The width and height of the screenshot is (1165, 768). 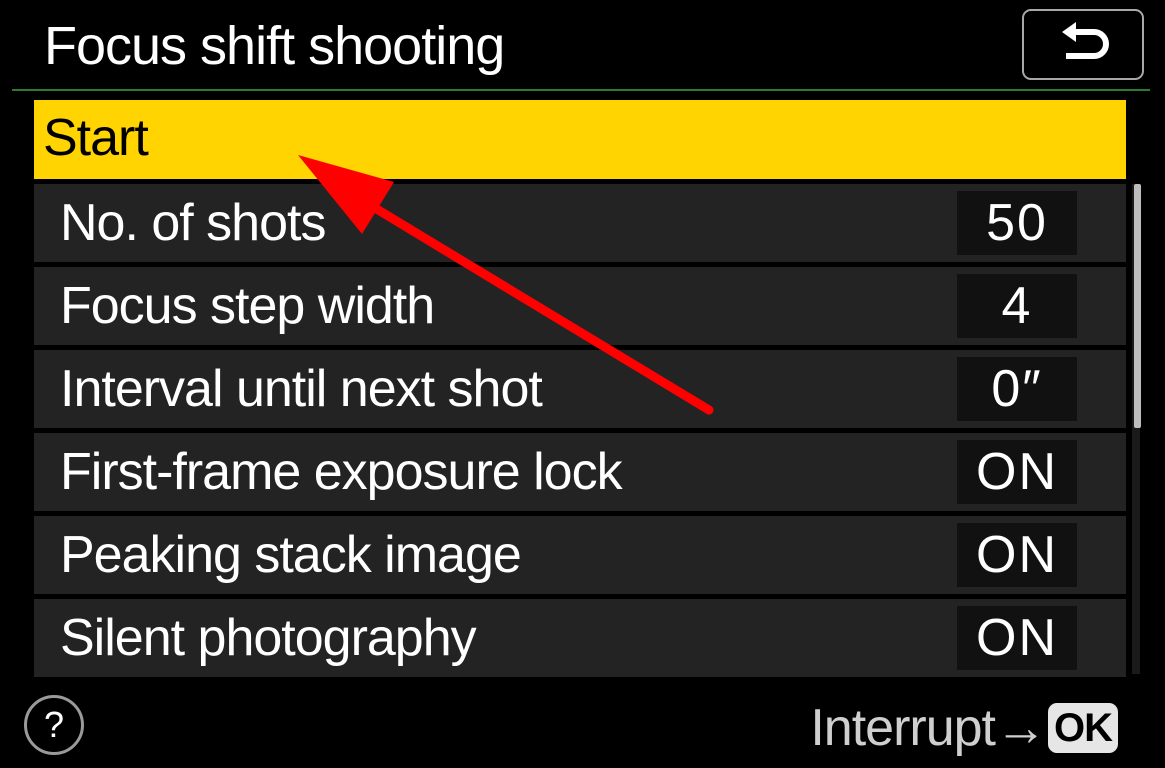 What do you see at coordinates (580, 555) in the screenshot?
I see `menu-item-peaking-stack-image: Peaking stack image ON` at bounding box center [580, 555].